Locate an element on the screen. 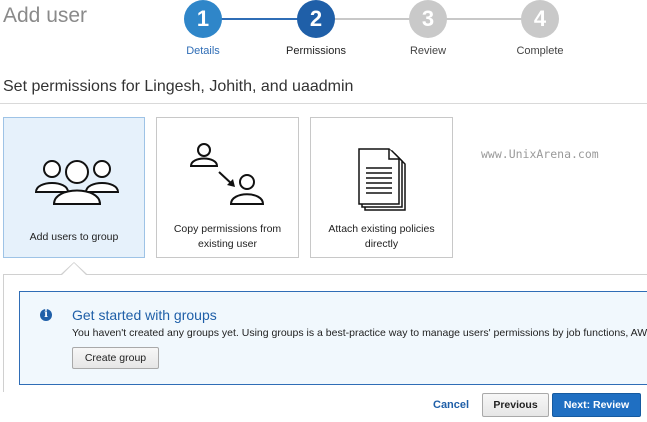 This screenshot has width=647, height=422. option-label: Attach existing policies directly is located at coordinates (381, 237).